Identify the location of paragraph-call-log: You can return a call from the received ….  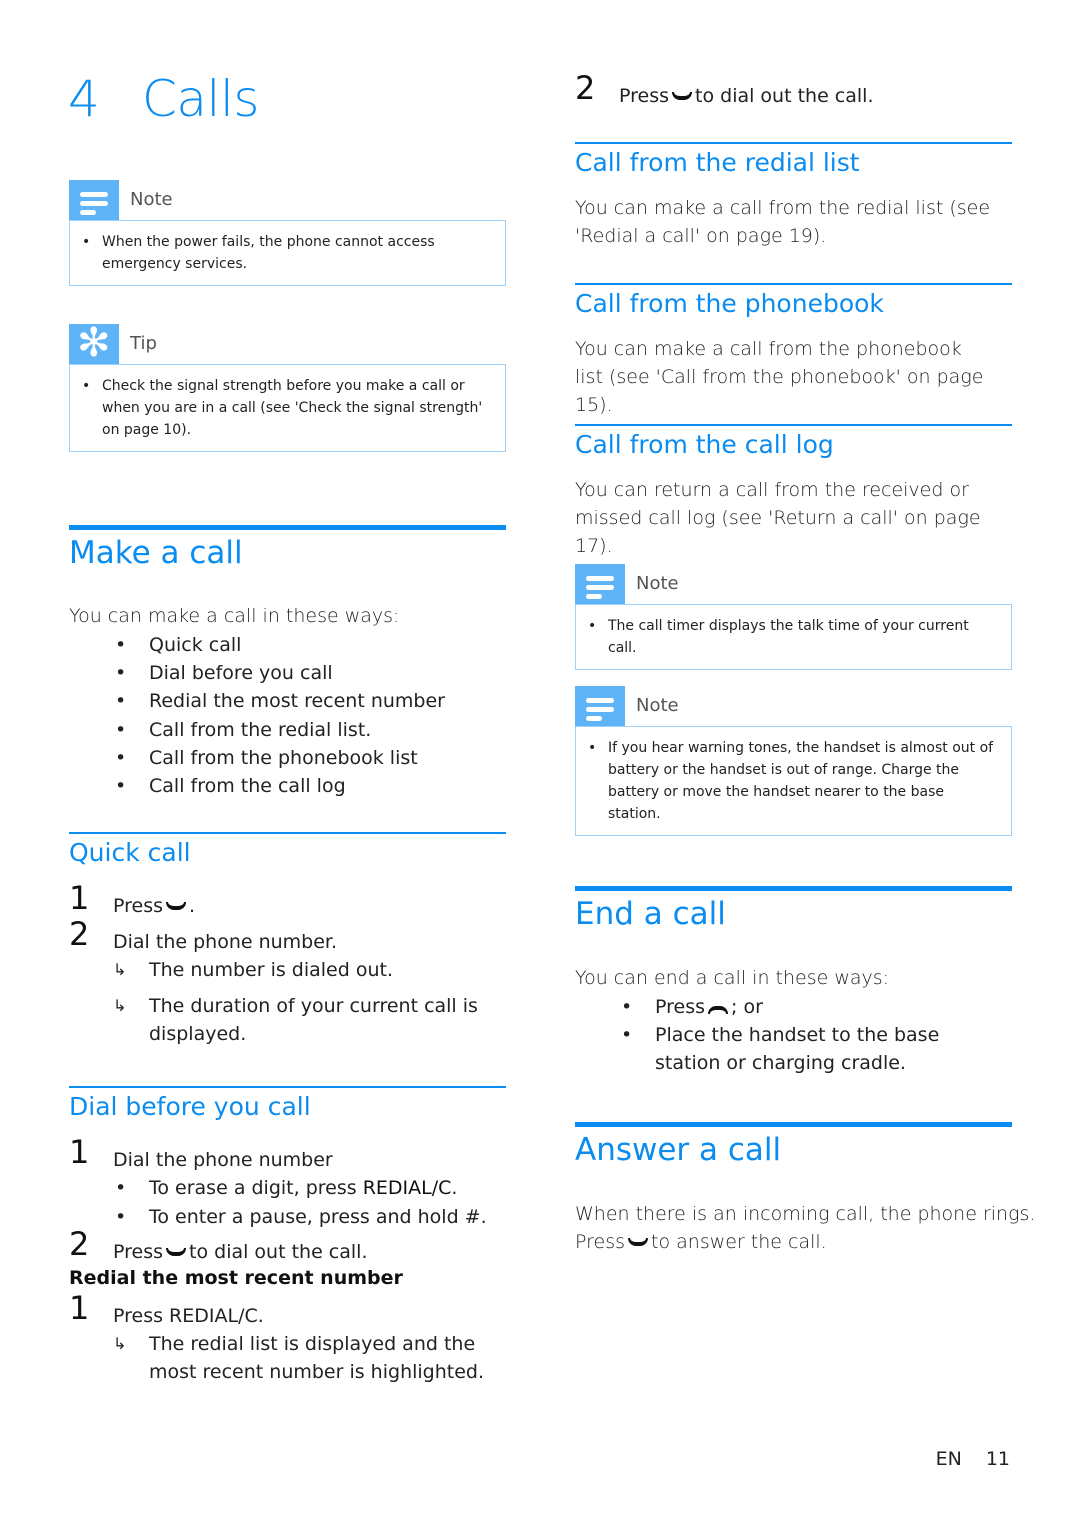
(778, 518).